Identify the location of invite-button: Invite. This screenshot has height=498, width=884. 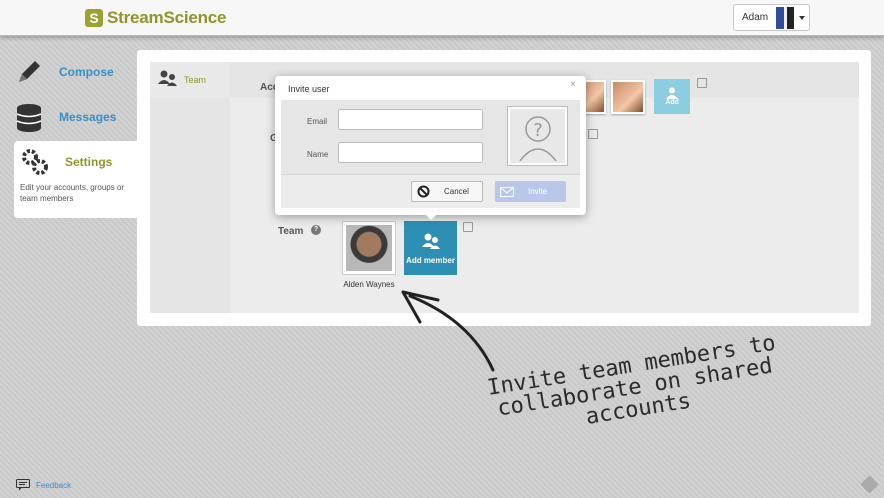
(530, 191).